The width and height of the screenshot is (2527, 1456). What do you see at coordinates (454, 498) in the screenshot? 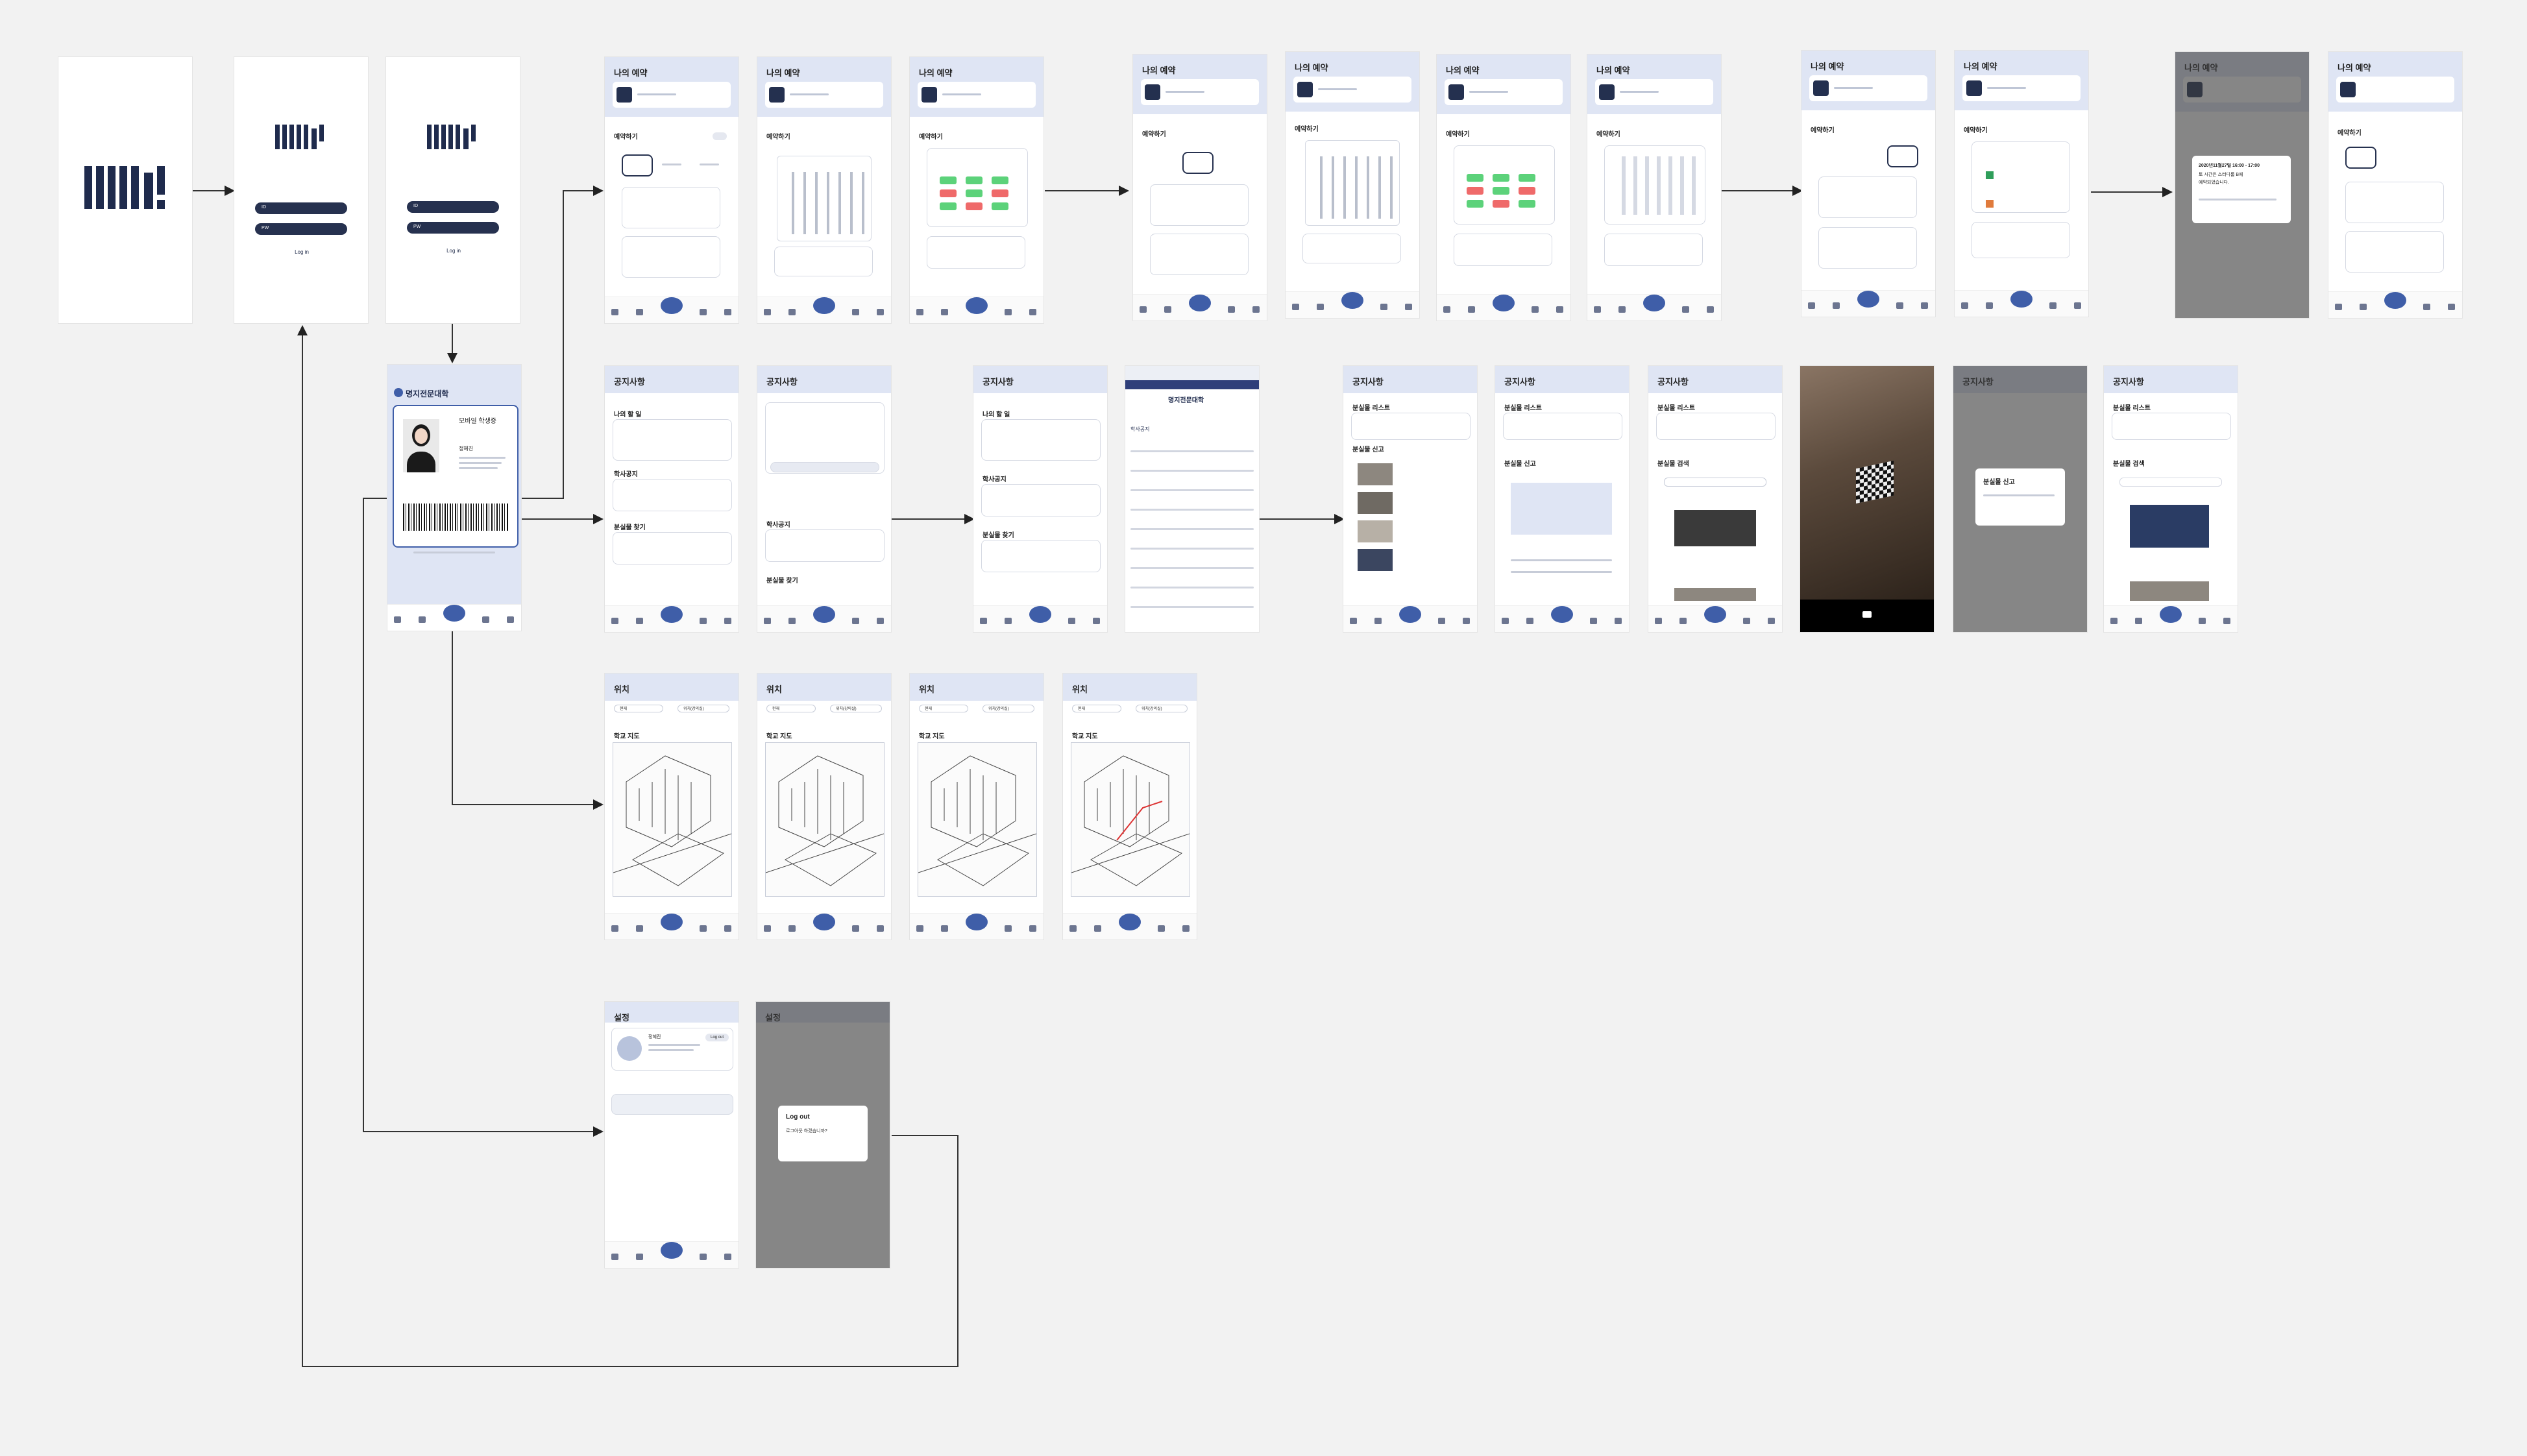
I see `student-id-screen: 명지전문대학 모바일 학생증 정혜진` at bounding box center [454, 498].